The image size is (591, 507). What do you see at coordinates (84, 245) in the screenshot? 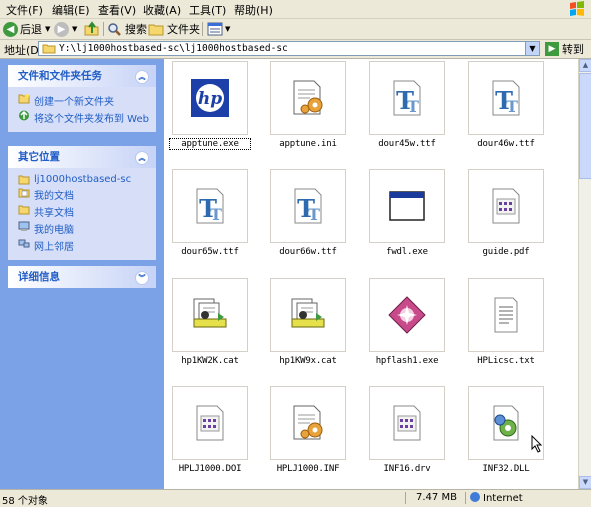
I see `place-network: 网上邻居` at bounding box center [84, 245].